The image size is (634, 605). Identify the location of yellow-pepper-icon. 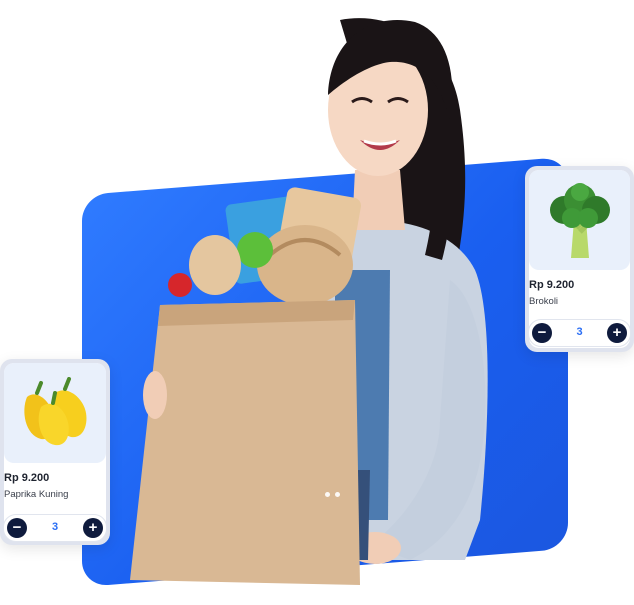
(55, 411).